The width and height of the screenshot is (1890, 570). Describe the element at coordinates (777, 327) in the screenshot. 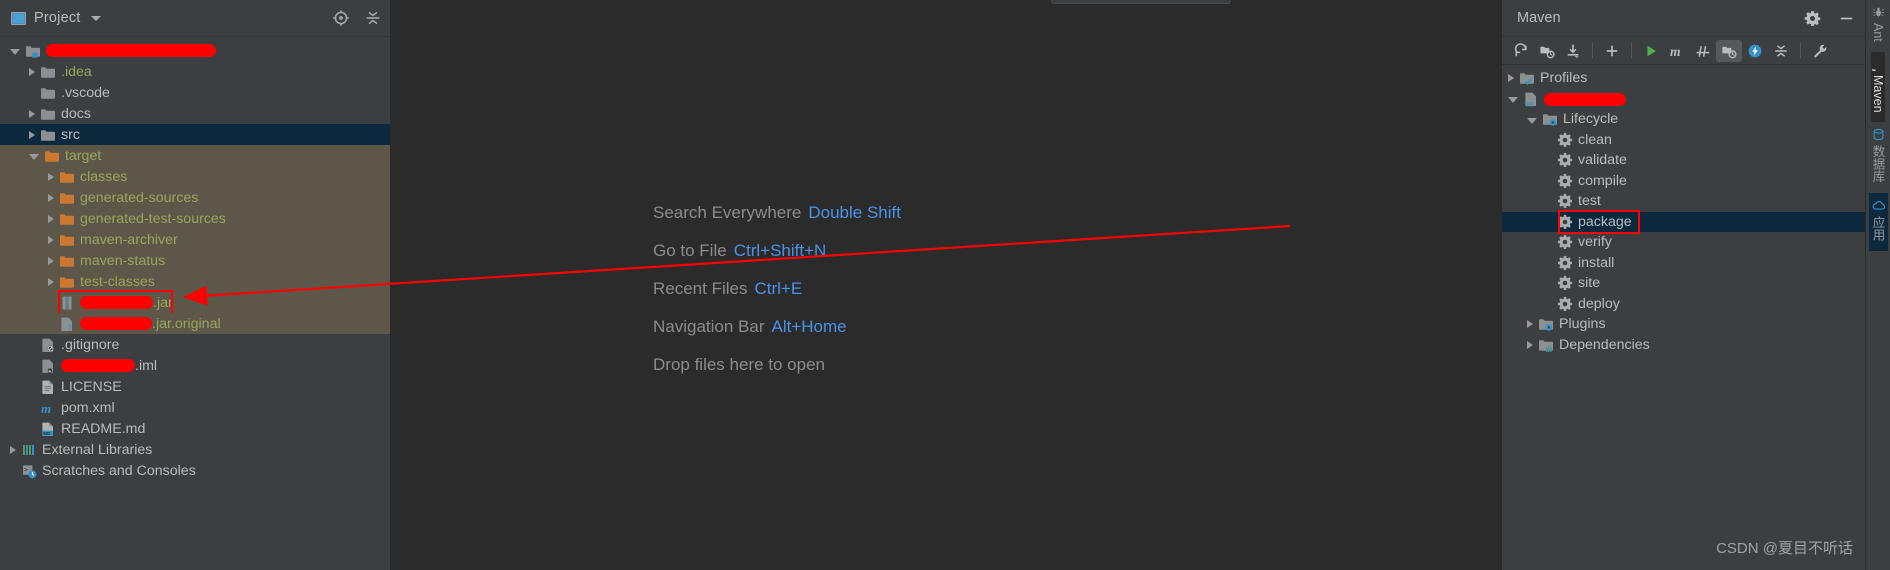

I see `editor-tip-row: Navigation Bar Alt+Home` at that location.